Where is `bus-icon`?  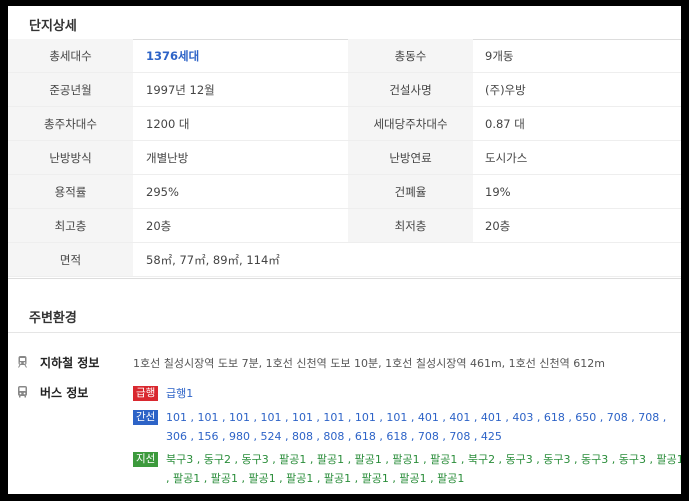 bus-icon is located at coordinates (22, 391).